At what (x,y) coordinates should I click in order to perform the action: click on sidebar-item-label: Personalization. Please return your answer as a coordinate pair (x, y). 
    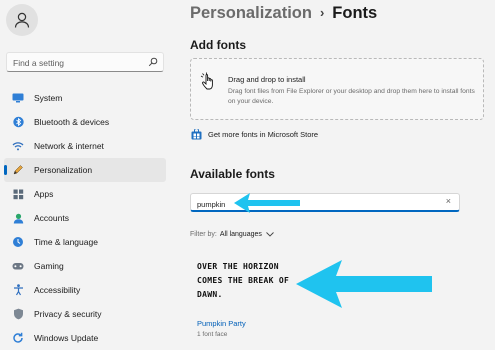
    Looking at the image, I should click on (63, 170).